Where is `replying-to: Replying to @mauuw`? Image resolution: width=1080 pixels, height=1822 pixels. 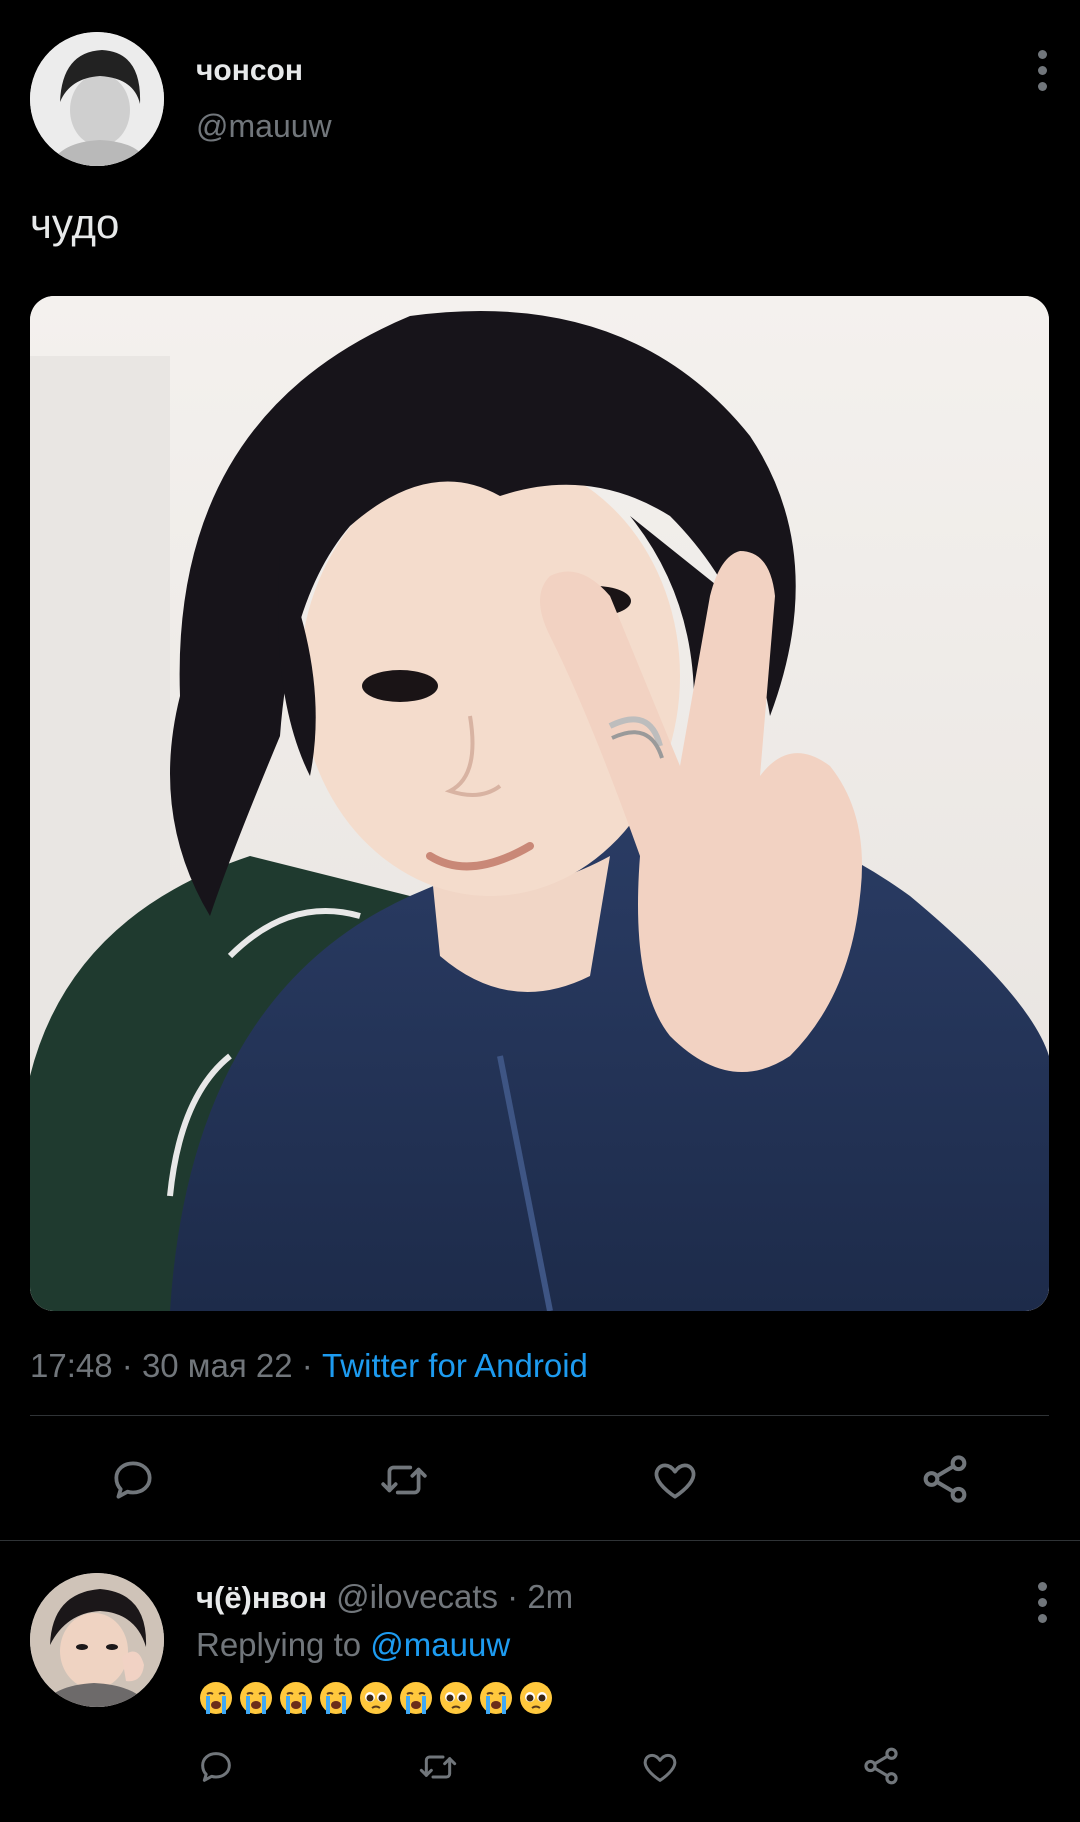
replying-to: Replying to @mauuw is located at coordinates (353, 1645).